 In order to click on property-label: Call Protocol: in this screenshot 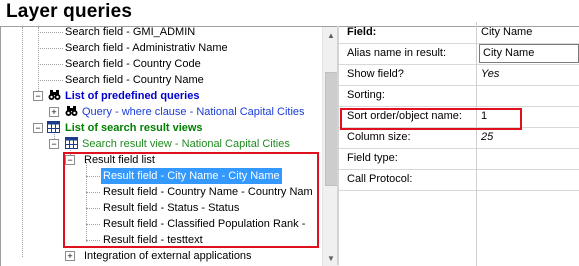, I will do `click(380, 179)`.